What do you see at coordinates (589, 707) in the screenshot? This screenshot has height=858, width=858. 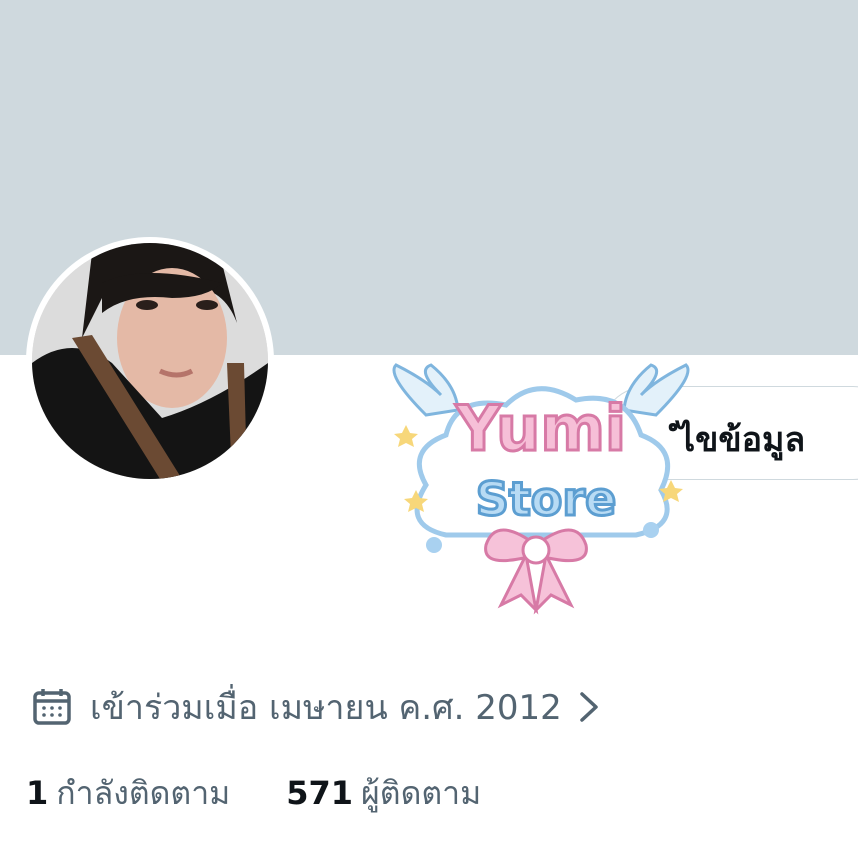 I see `chevron-right-icon` at bounding box center [589, 707].